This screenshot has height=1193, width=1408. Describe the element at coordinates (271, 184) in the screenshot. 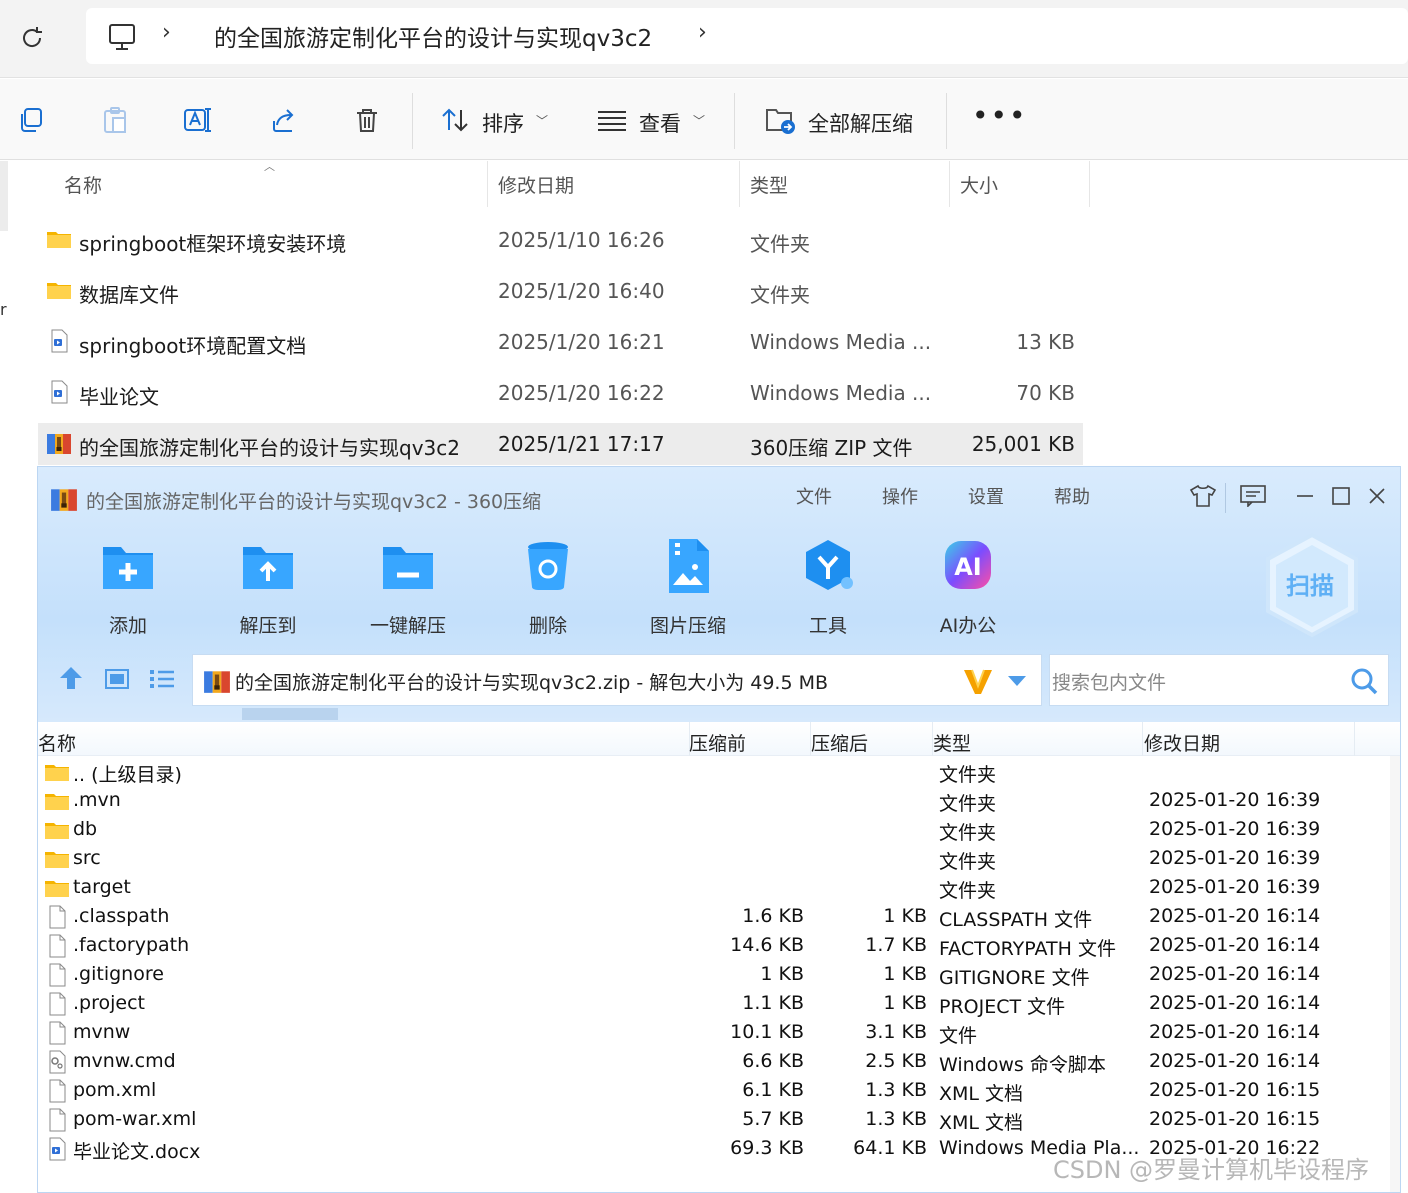

I see `column-header-name: 名称` at that location.